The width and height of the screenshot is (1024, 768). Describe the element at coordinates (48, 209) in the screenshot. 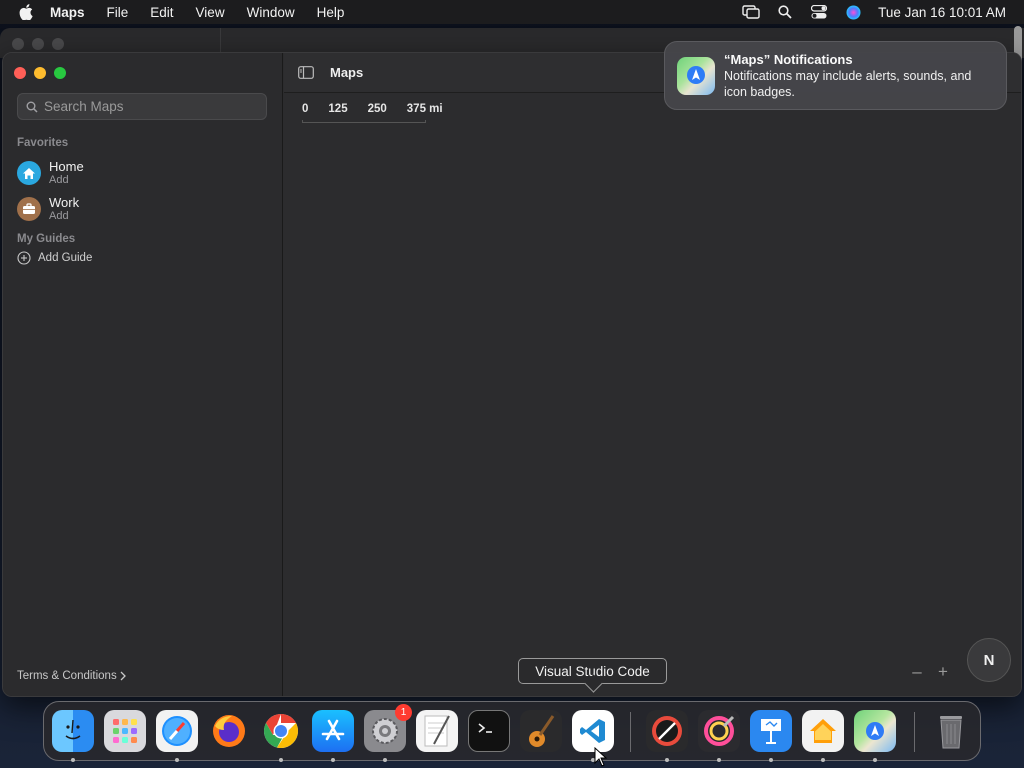

I see `favorite-work: Work Add` at that location.